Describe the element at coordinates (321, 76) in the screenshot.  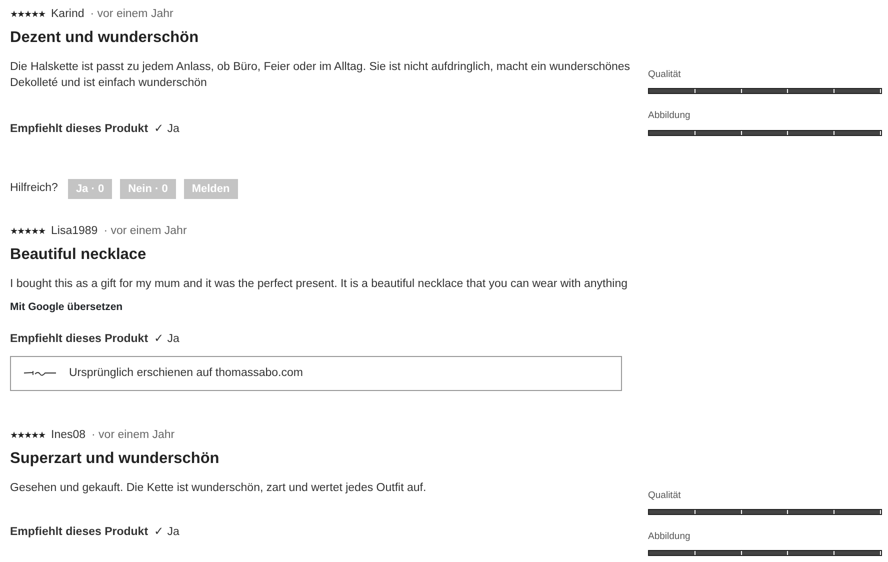
I see `review-text: Die Halskette ist passt zu jedem Anlass, ob Büro, Feier oder im Alltag. Sie ist nicht aufdringlich, macht ein wunderschönes Dekolleté und ist einfach wunderschön` at that location.